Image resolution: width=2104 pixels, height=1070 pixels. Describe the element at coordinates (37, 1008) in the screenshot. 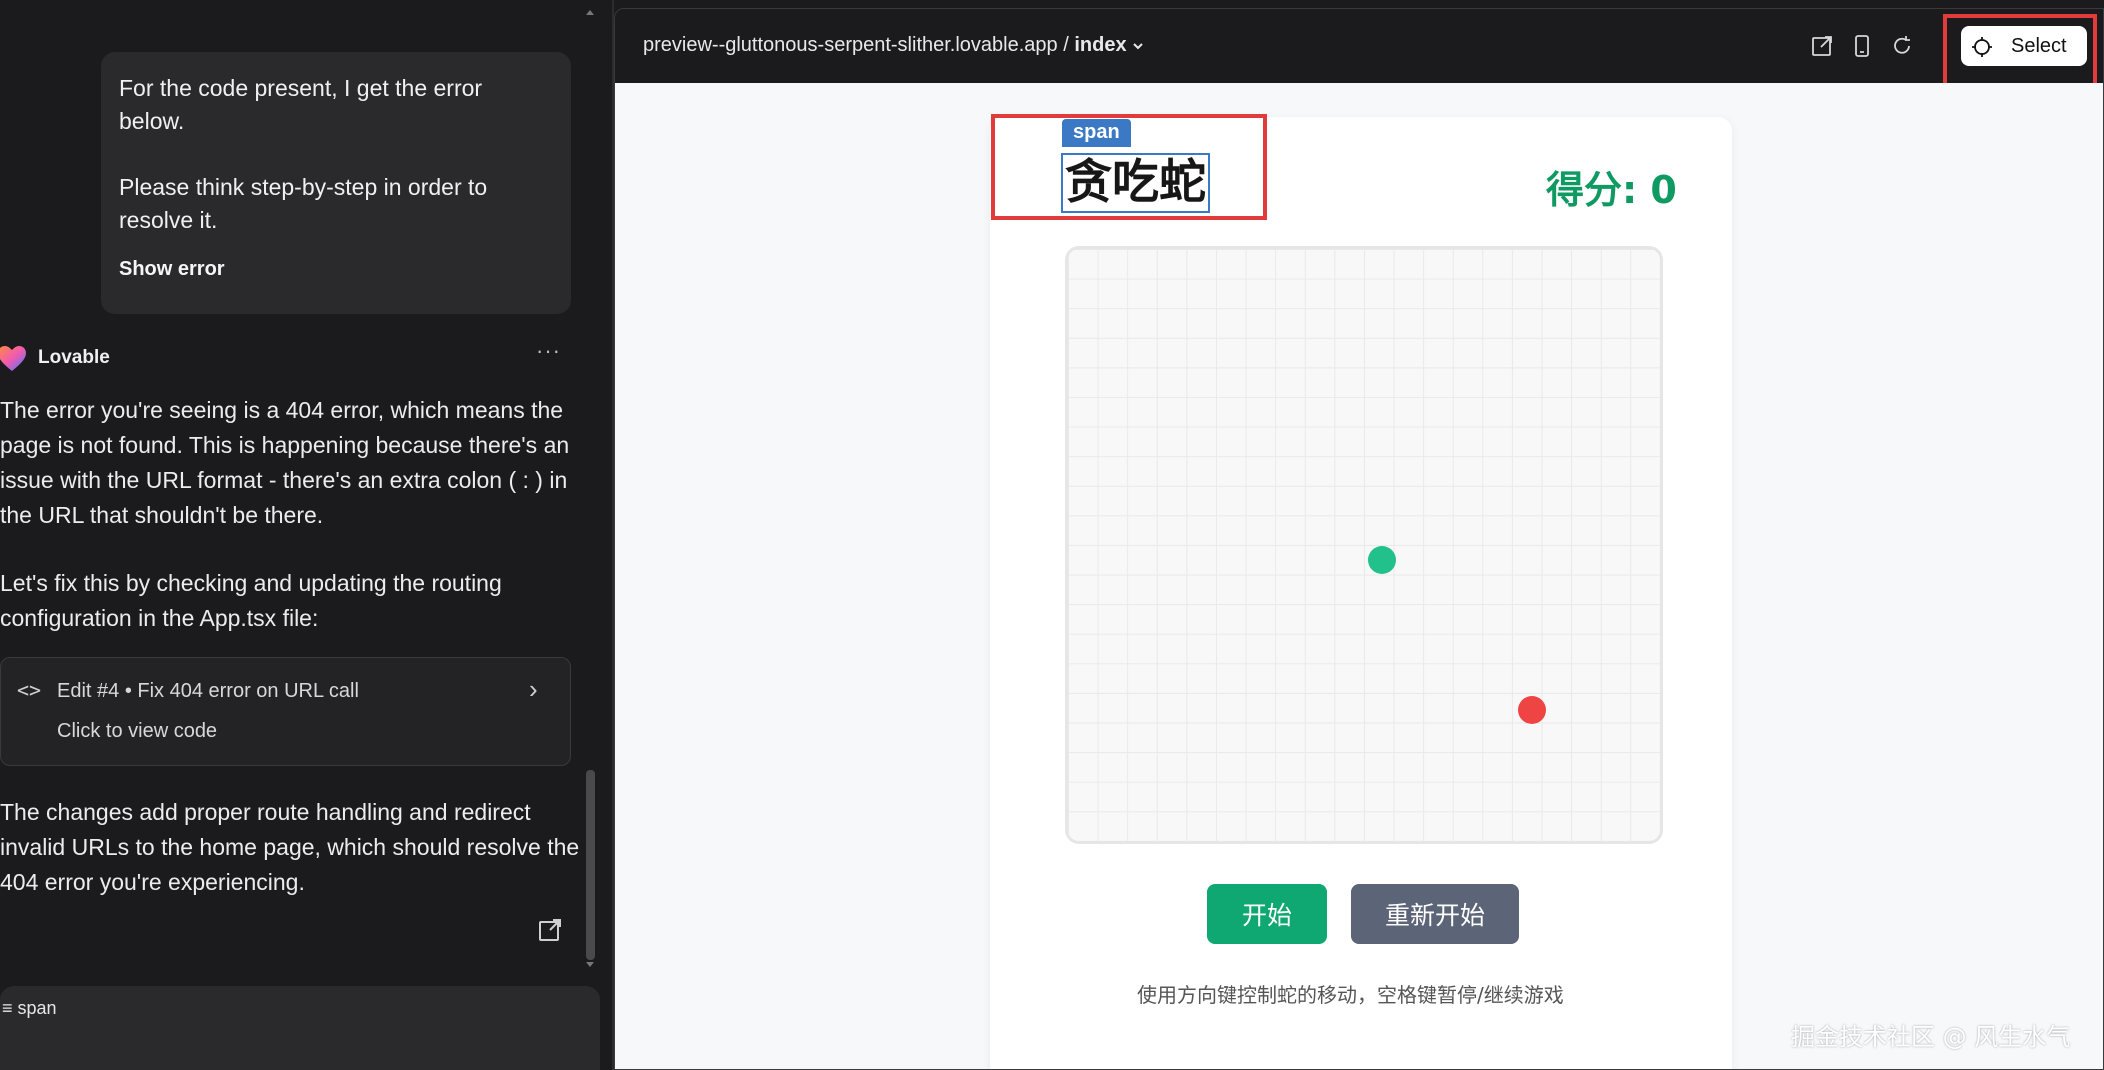

I see `selected-element-tag-label: span` at that location.